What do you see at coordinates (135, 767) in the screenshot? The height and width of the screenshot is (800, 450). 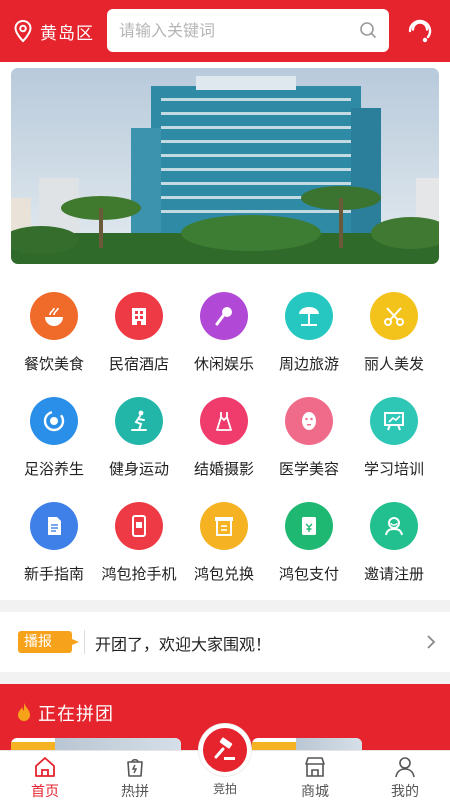 I see `hot-group-icon` at bounding box center [135, 767].